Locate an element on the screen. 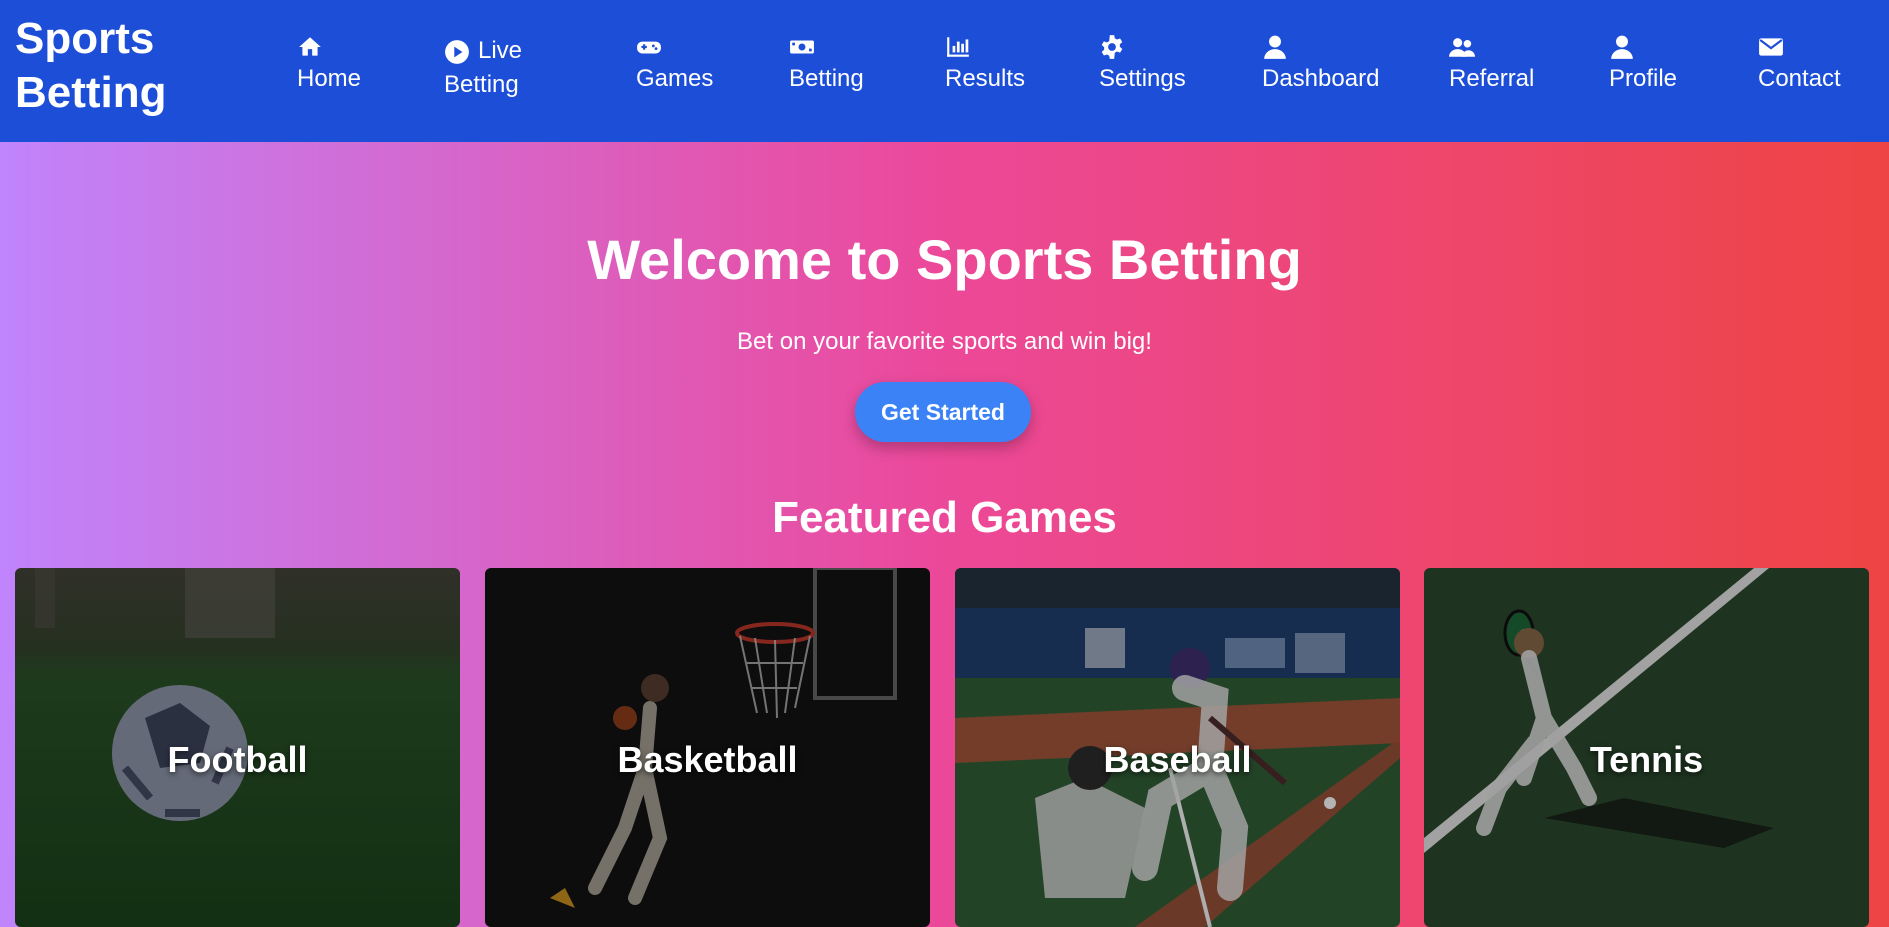 This screenshot has height=927, width=1889. play-circle-icon is located at coordinates (457, 52).